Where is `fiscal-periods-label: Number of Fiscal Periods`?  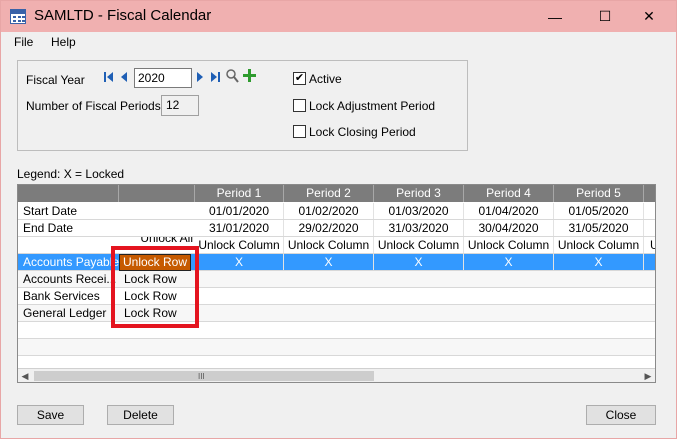
fiscal-periods-label: Number of Fiscal Periods is located at coordinates (93, 106).